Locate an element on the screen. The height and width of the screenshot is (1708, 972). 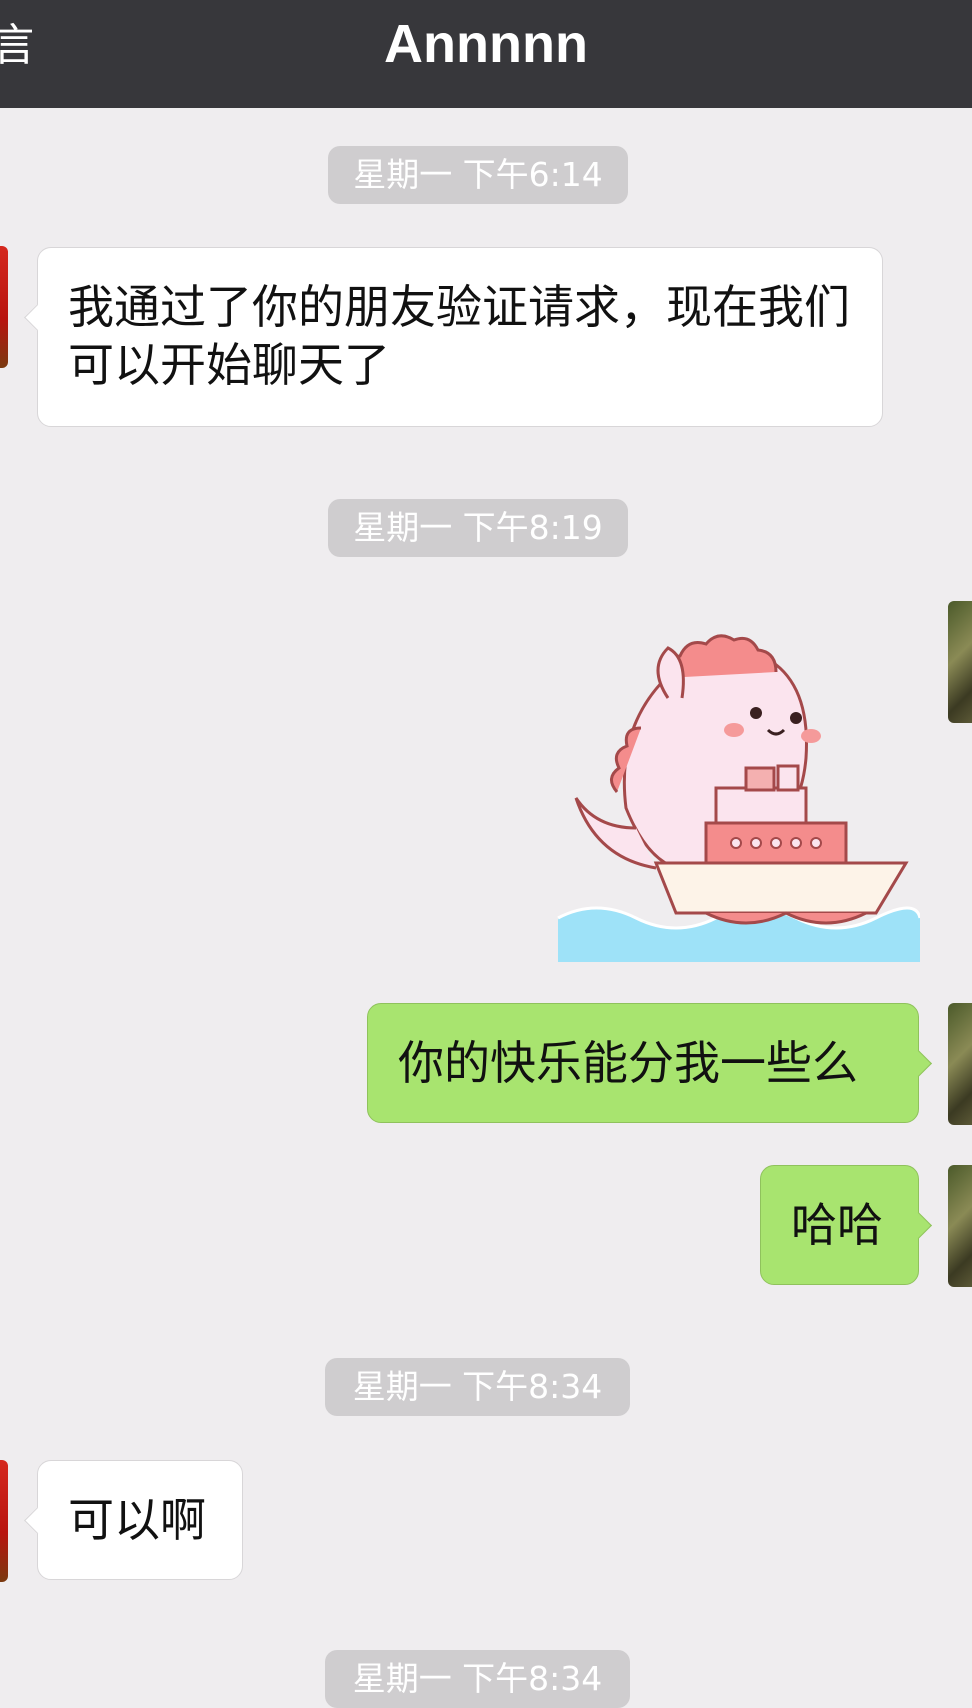
outgoing-message-bubble: 你的快乐能分我一些么 is located at coordinates (649, 1063).